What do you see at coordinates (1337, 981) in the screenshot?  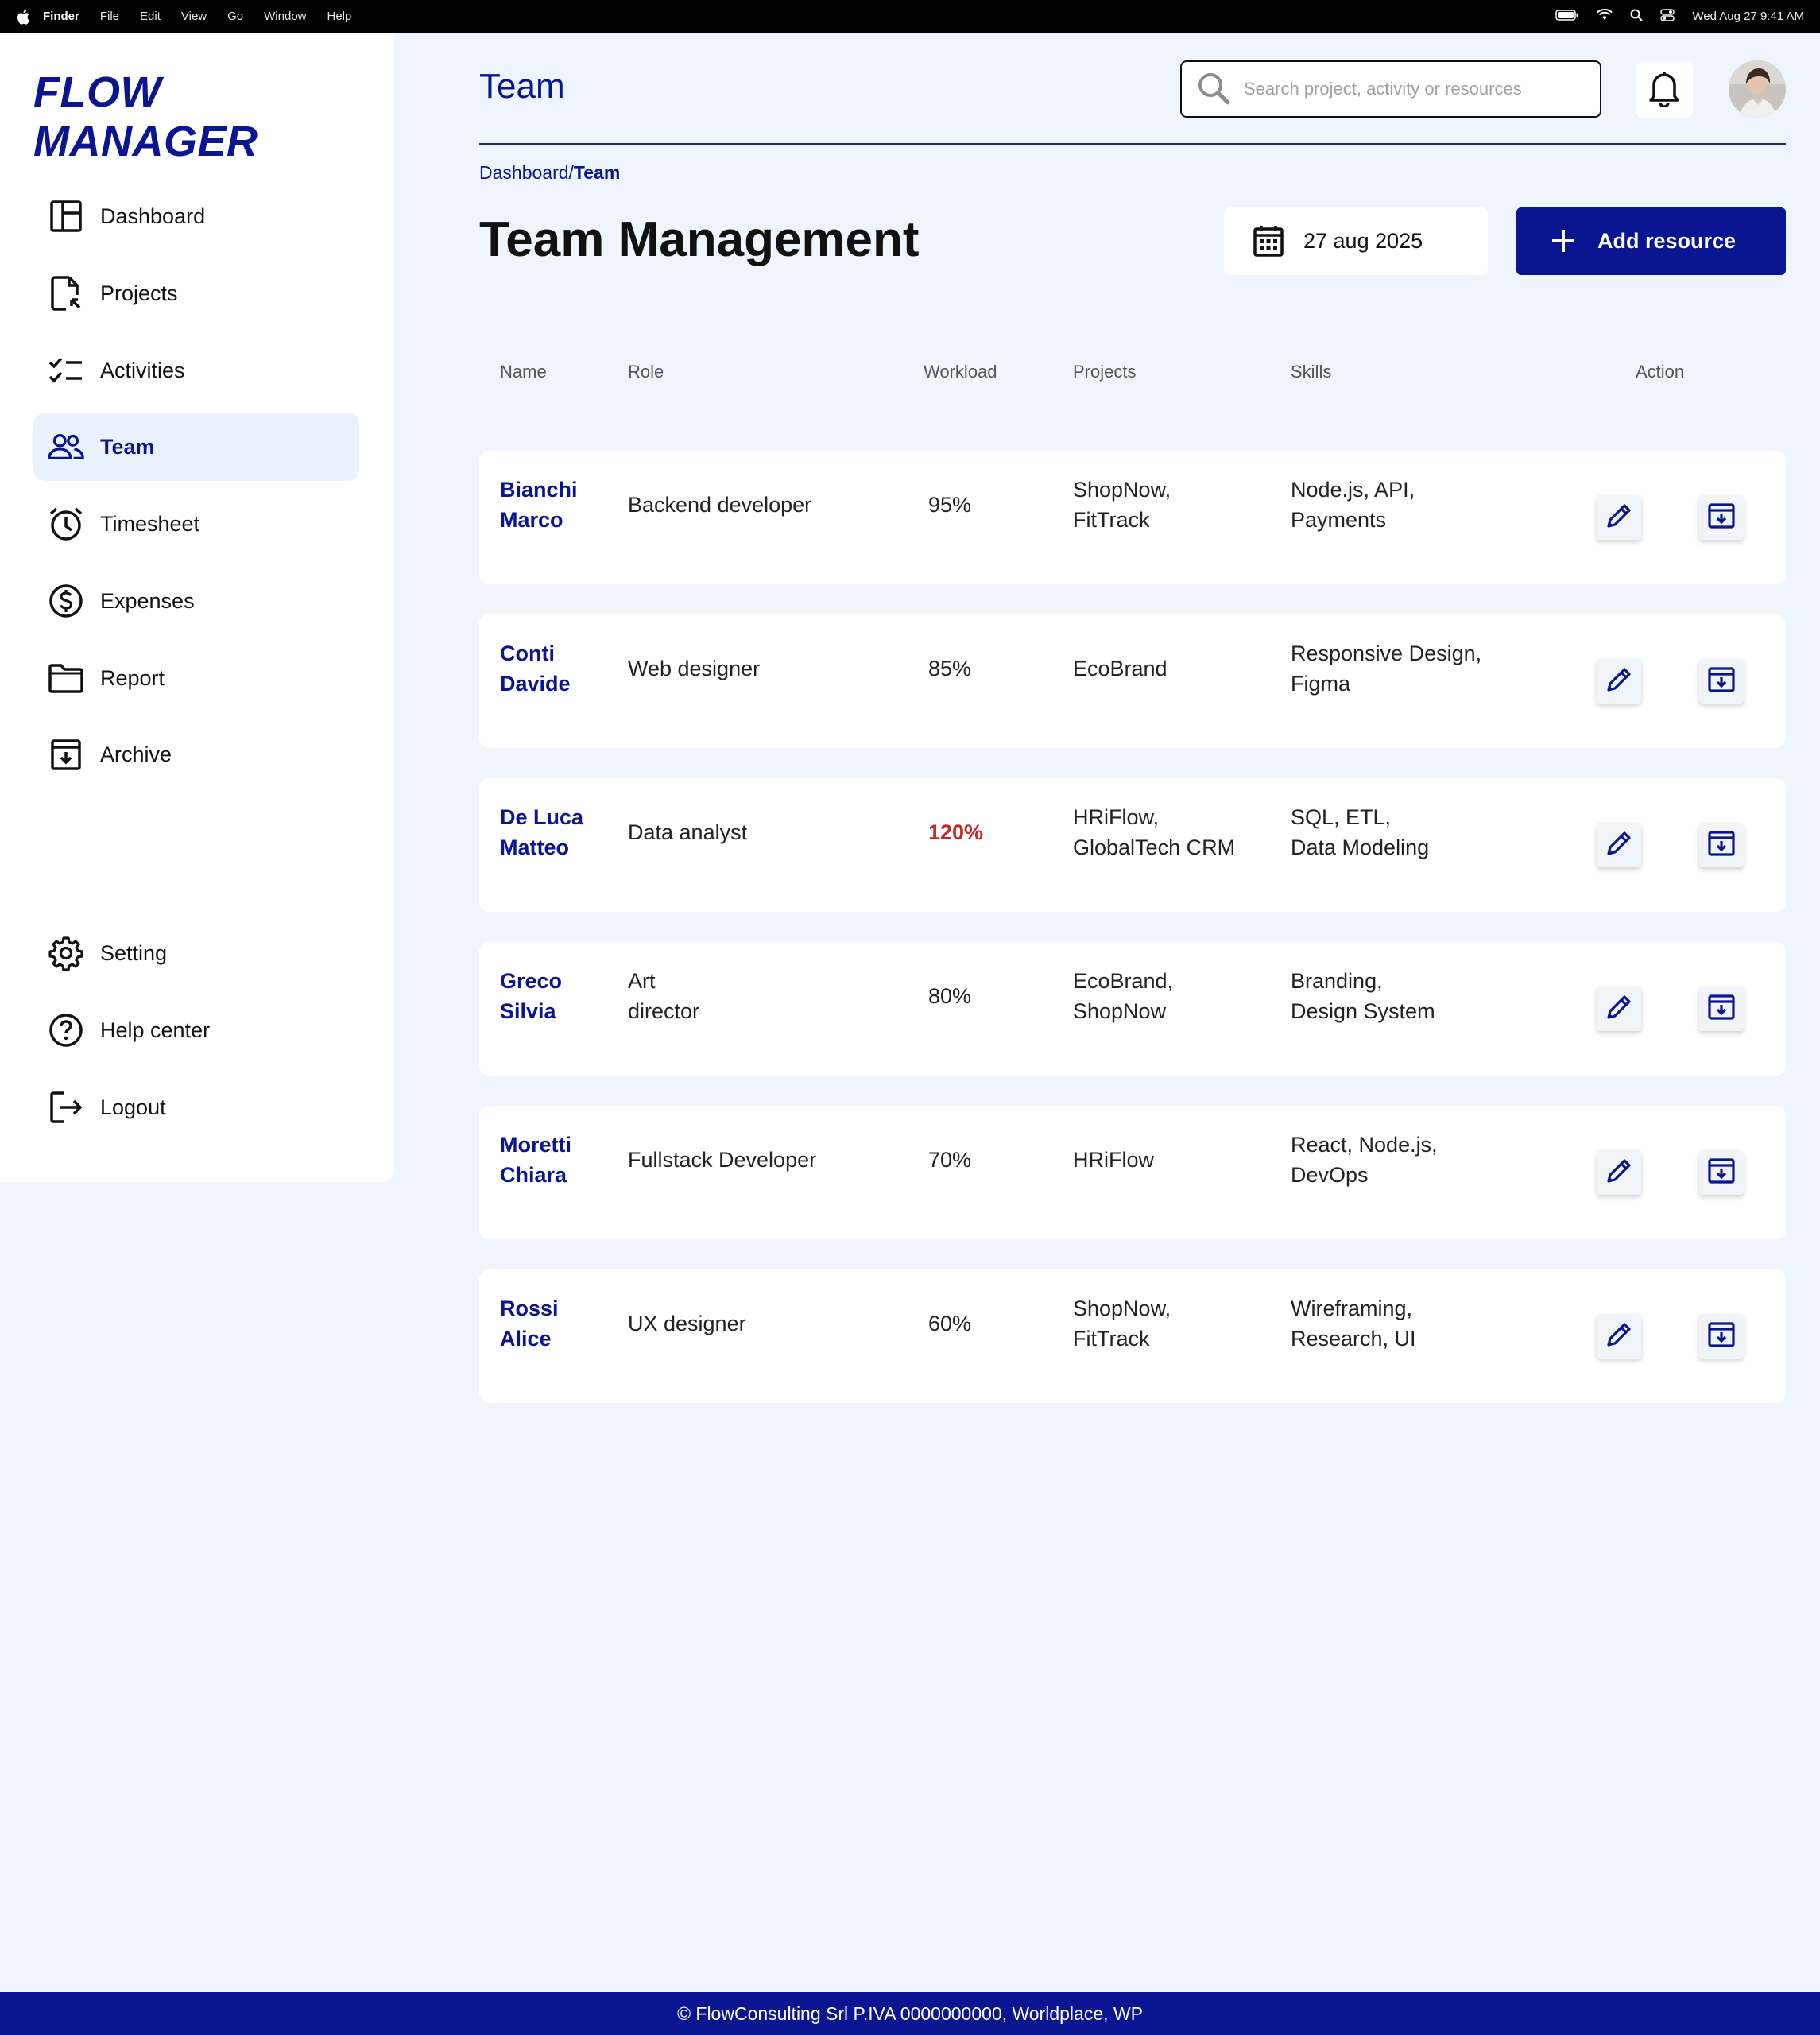 I see `member-skills-line: Branding,` at bounding box center [1337, 981].